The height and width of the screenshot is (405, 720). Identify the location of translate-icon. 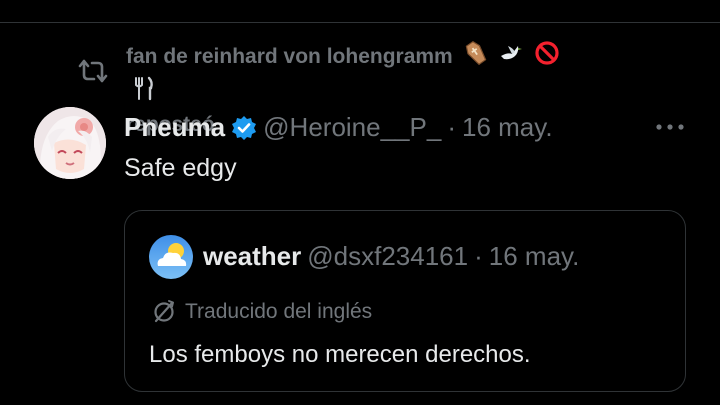
(164, 311).